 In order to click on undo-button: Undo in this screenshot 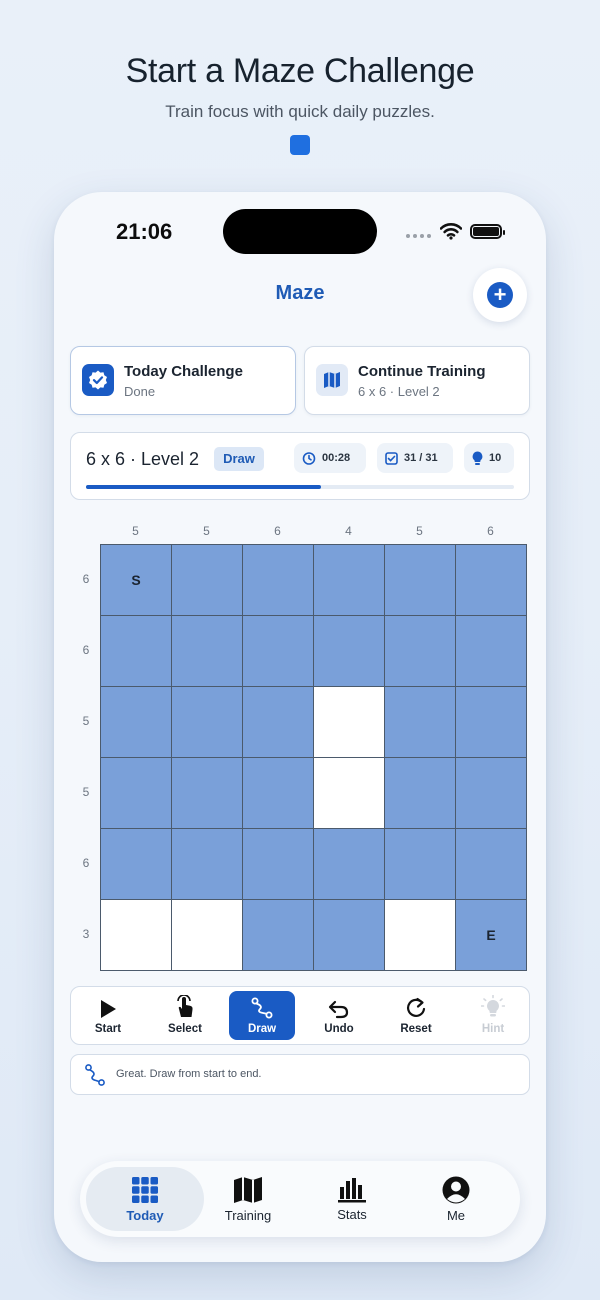, I will do `click(339, 1015)`.